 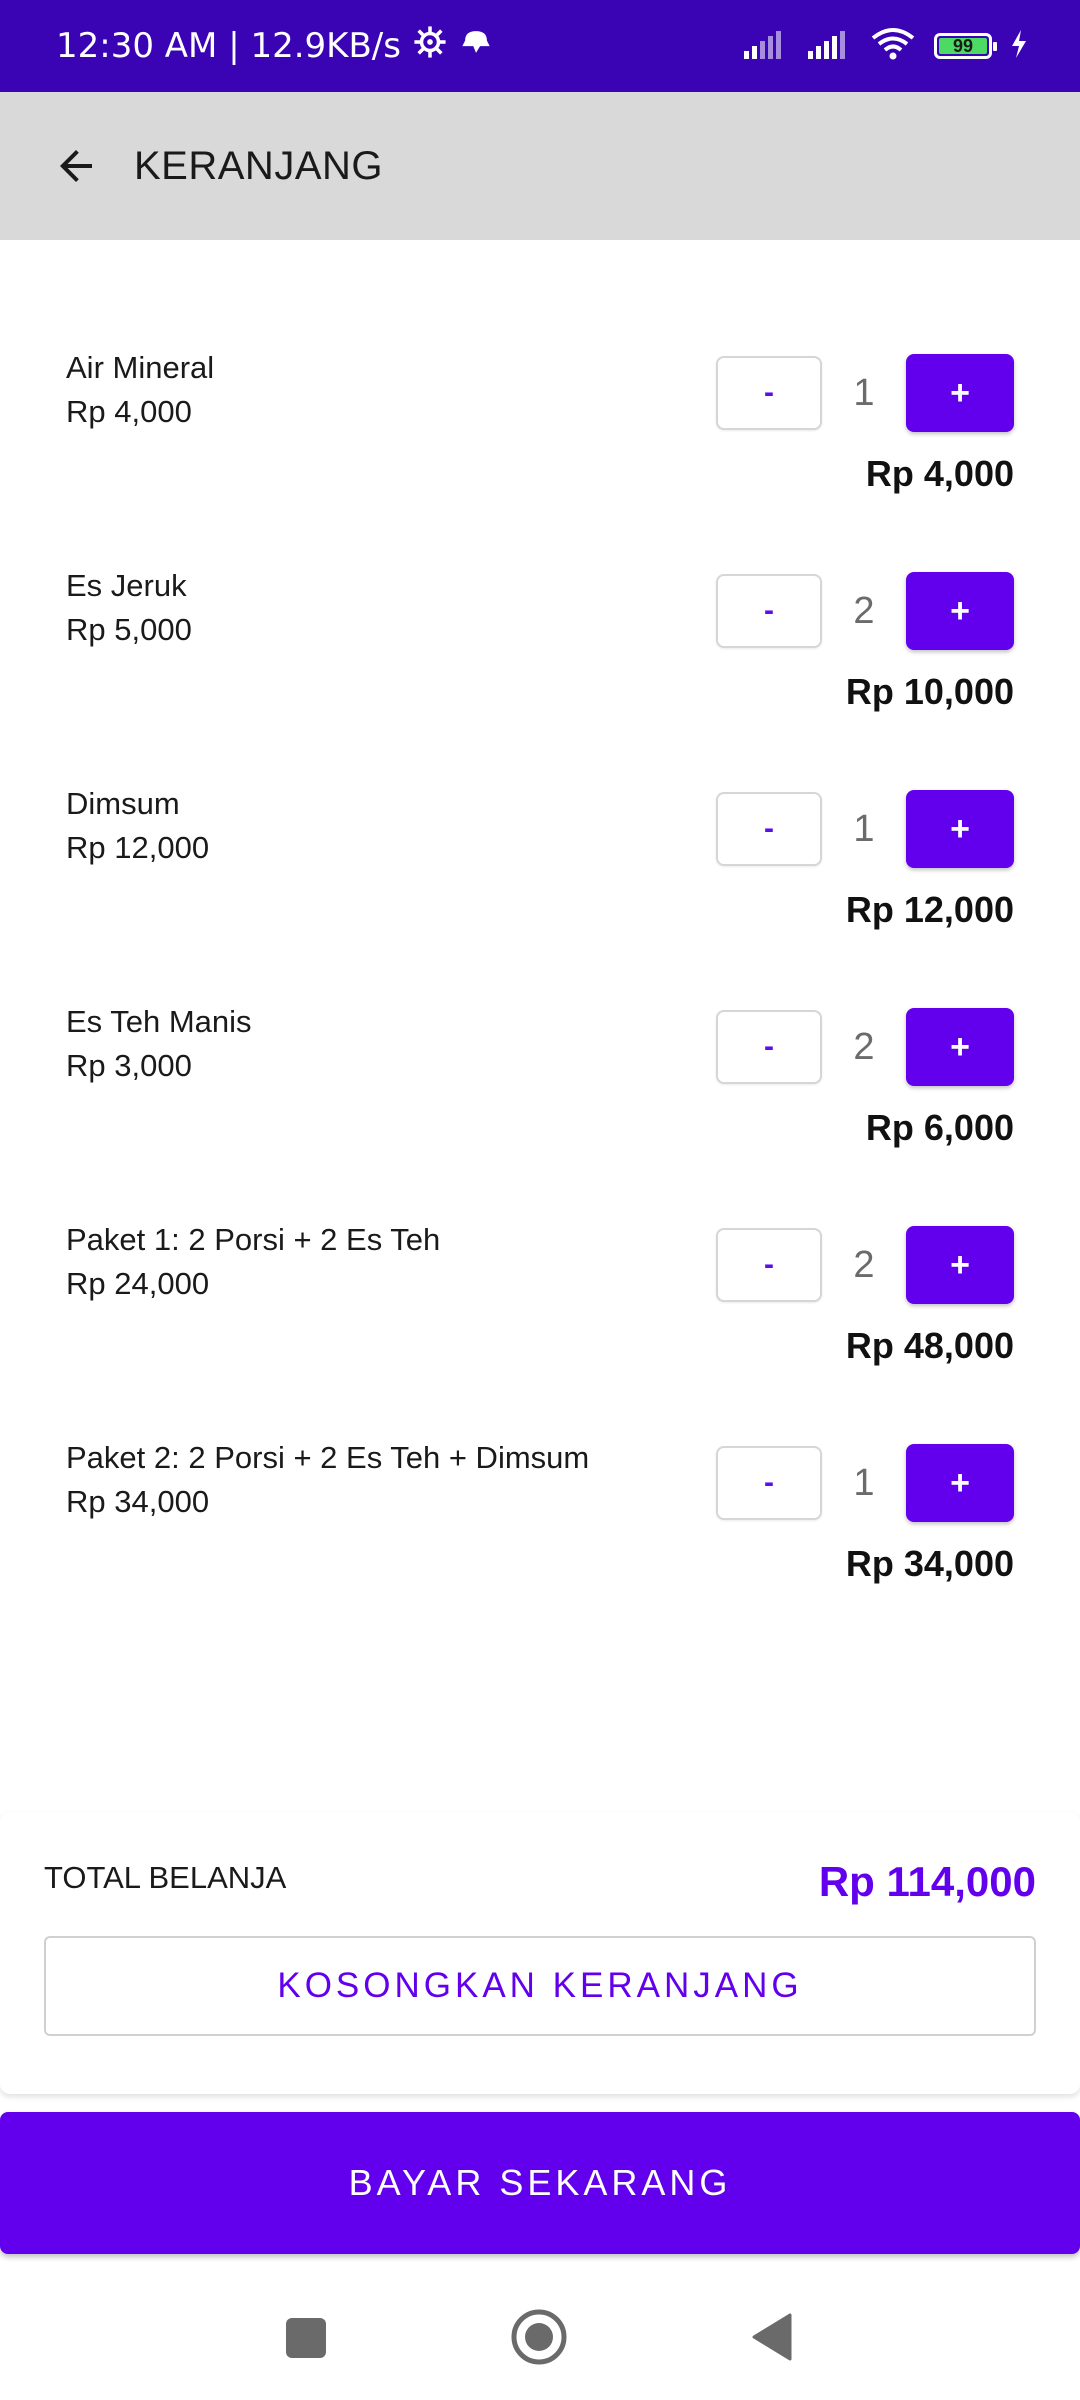 What do you see at coordinates (765, 46) in the screenshot?
I see `signal-icon` at bounding box center [765, 46].